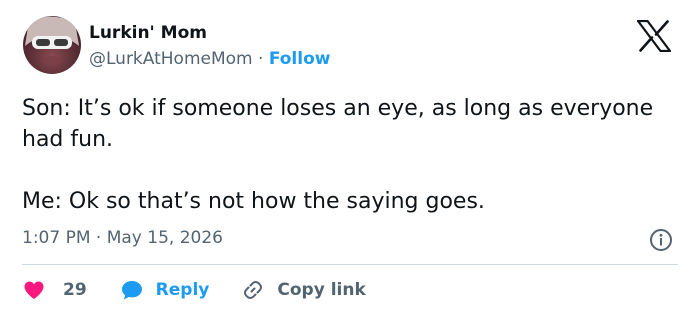 This screenshot has width=700, height=318. Describe the element at coordinates (52, 41) in the screenshot. I see `avatar-photo` at that location.